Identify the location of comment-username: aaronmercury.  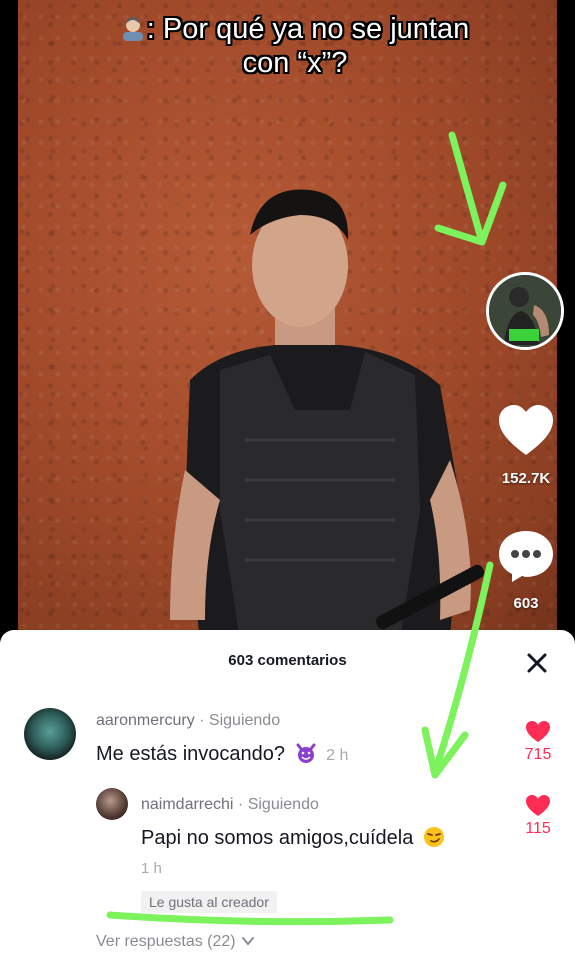
(145, 720).